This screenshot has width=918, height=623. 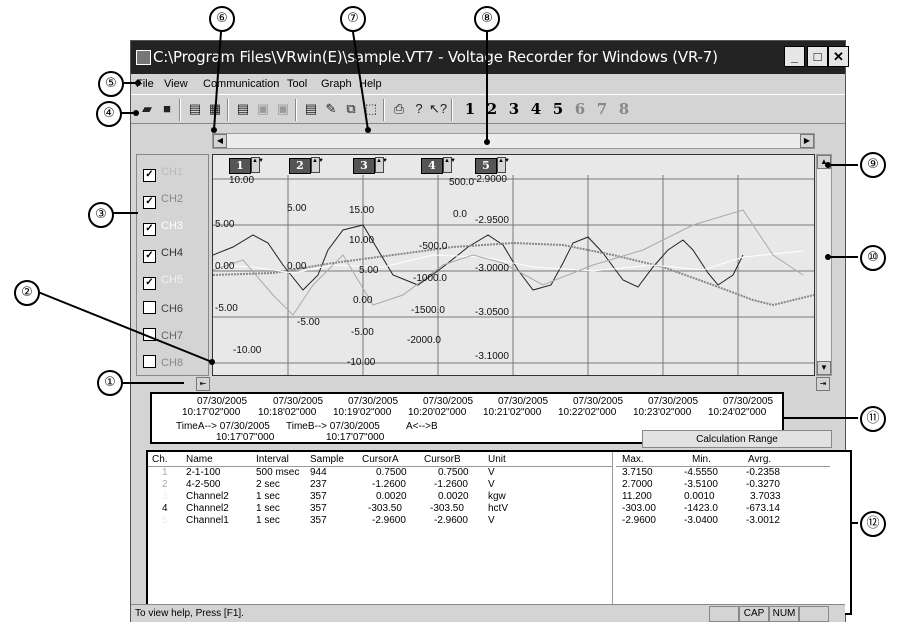 I want to click on callout-5: ⑤, so click(x=111, y=84).